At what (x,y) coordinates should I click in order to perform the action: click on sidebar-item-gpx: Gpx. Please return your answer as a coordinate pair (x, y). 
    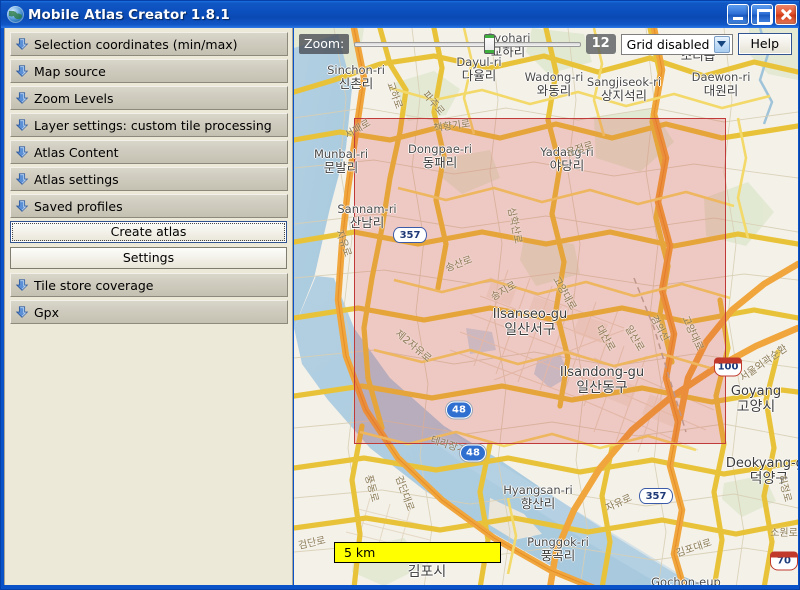
    Looking at the image, I should click on (149, 312).